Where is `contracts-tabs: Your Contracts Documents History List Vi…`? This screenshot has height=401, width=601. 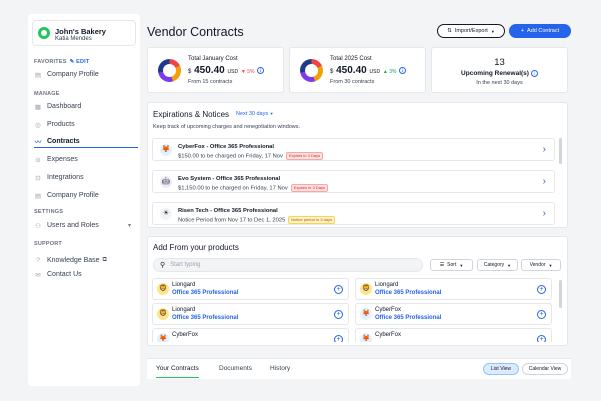
contracts-tabs: Your Contracts Documents History List Vi… is located at coordinates (359, 368).